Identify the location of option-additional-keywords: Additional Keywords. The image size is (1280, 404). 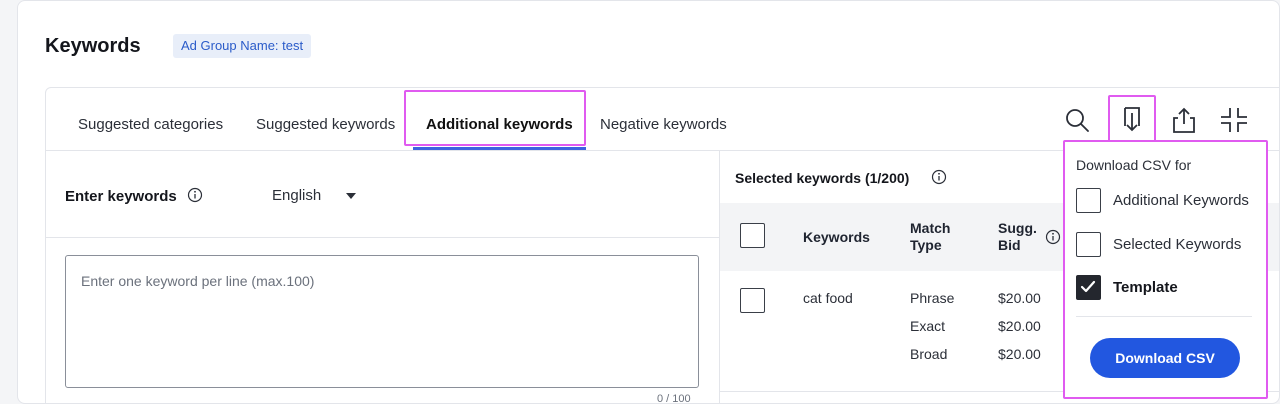
(1162, 200).